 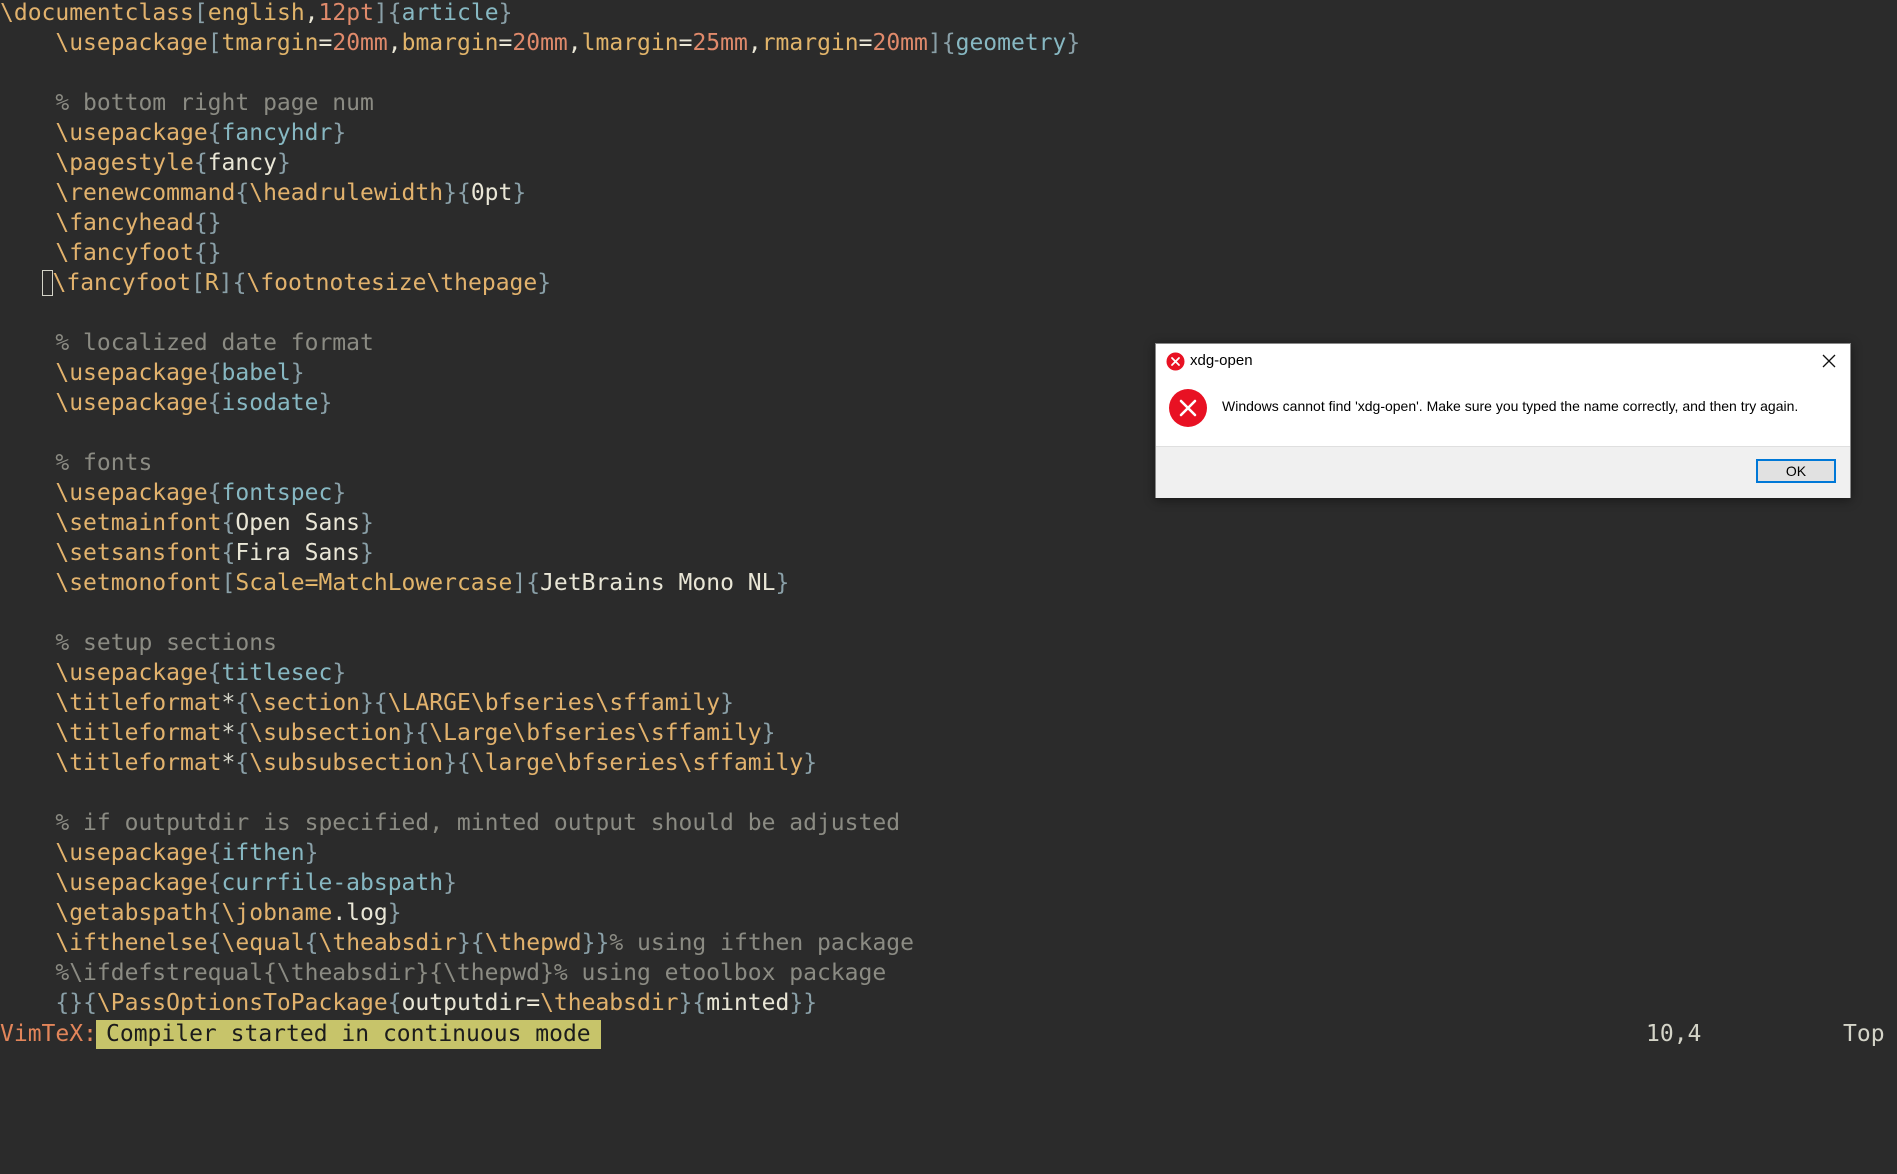 I want to click on code-line: \usepackage{titlesec}, so click(x=200, y=673).